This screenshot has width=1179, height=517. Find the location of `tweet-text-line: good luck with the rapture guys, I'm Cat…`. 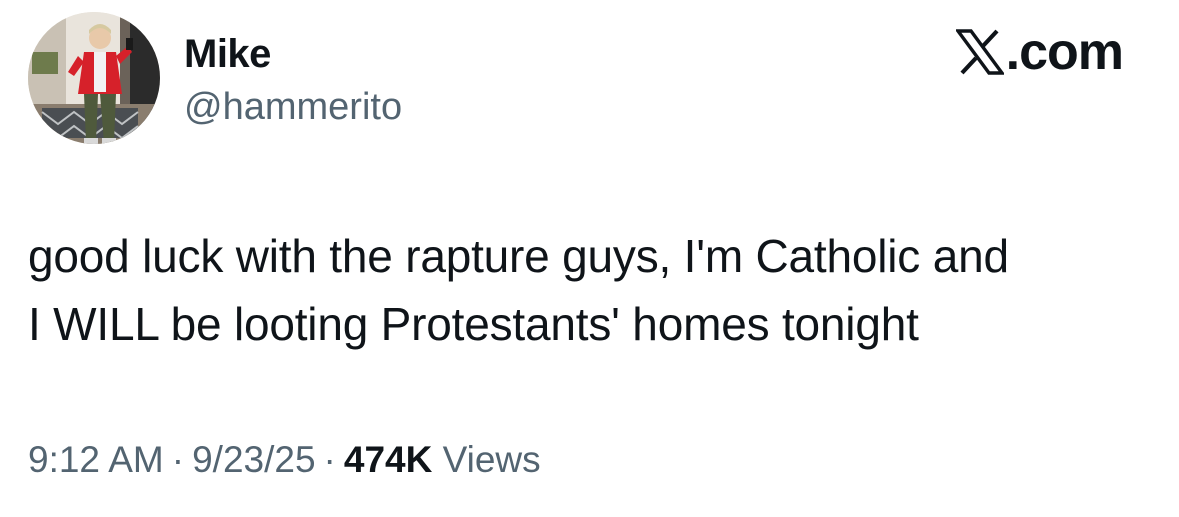

tweet-text-line: good luck with the rapture guys, I'm Cat… is located at coordinates (518, 256).